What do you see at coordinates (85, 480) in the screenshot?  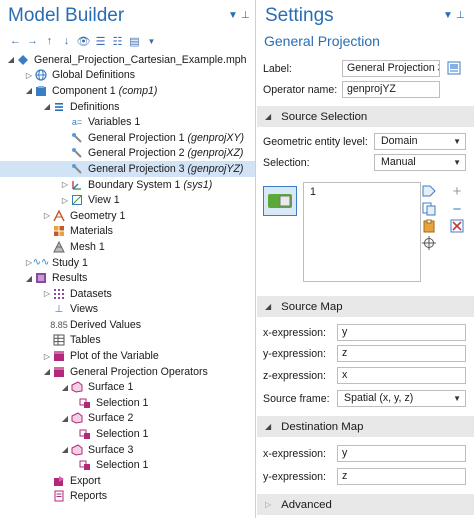 I see `tree-label: Export` at bounding box center [85, 480].